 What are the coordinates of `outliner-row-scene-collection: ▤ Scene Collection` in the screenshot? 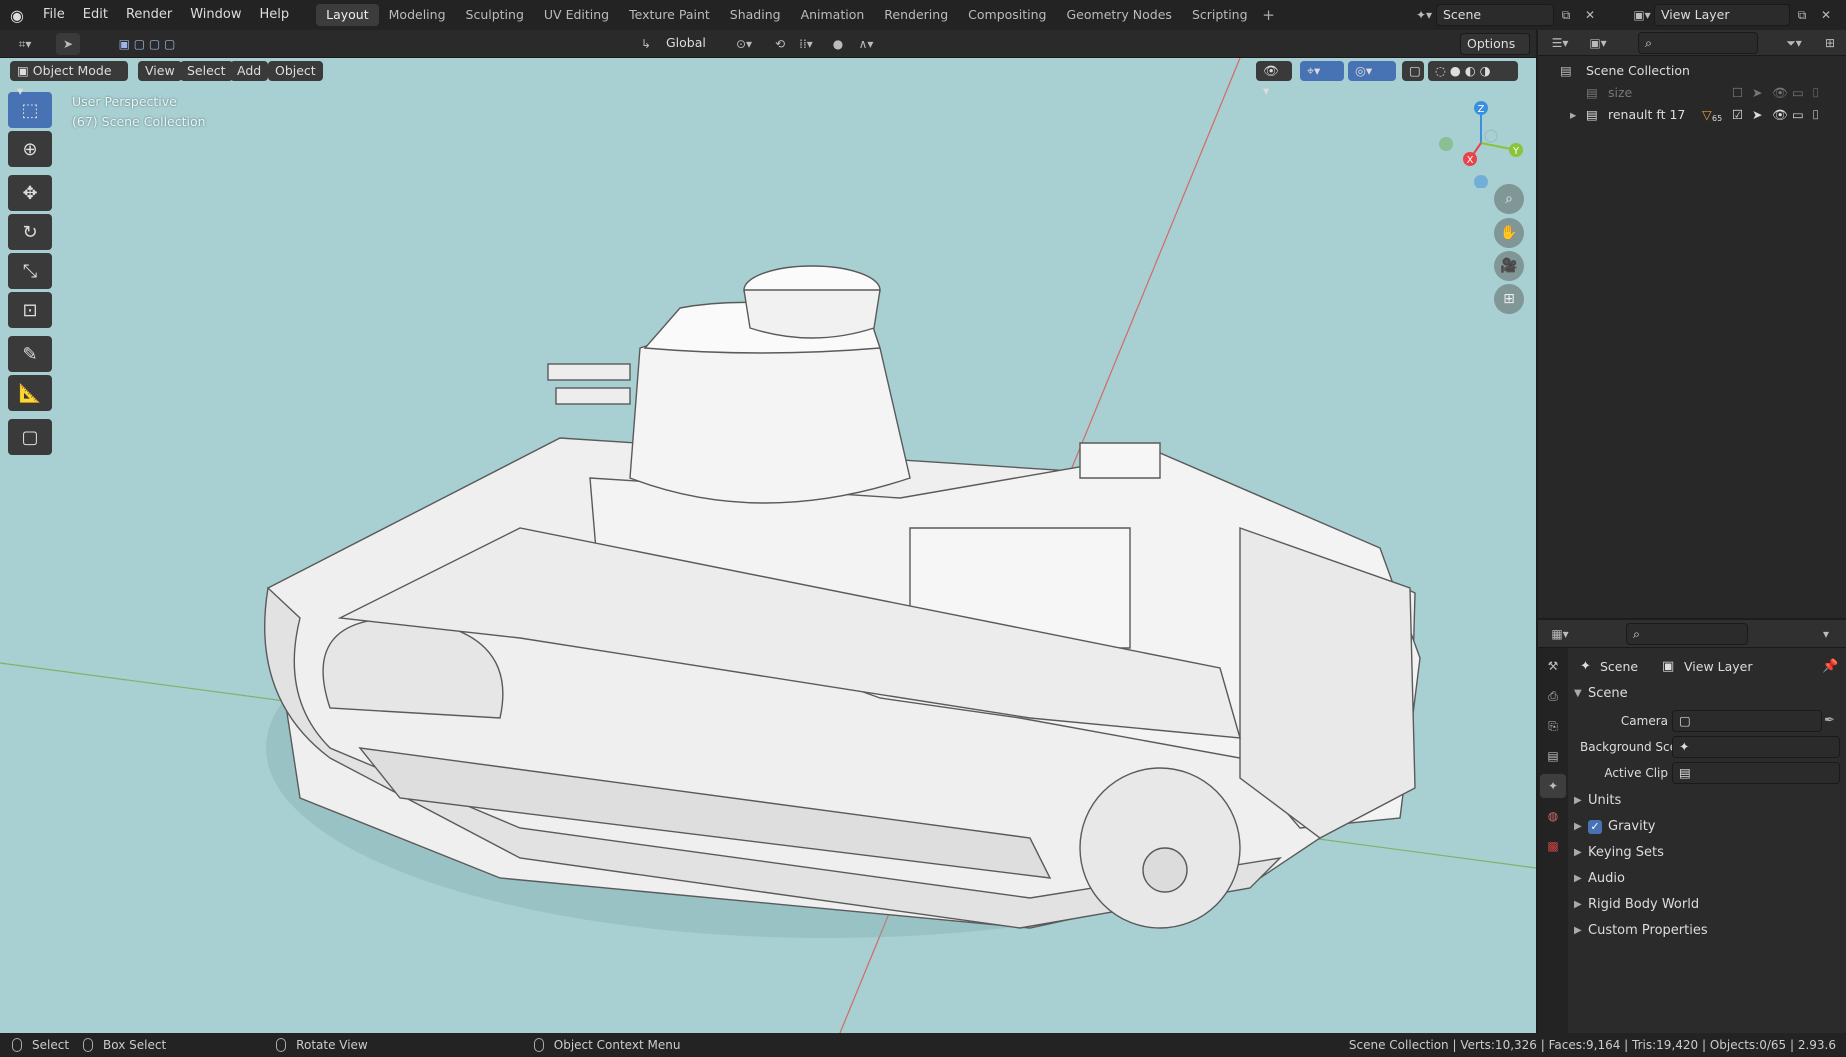 It's located at (1692, 71).